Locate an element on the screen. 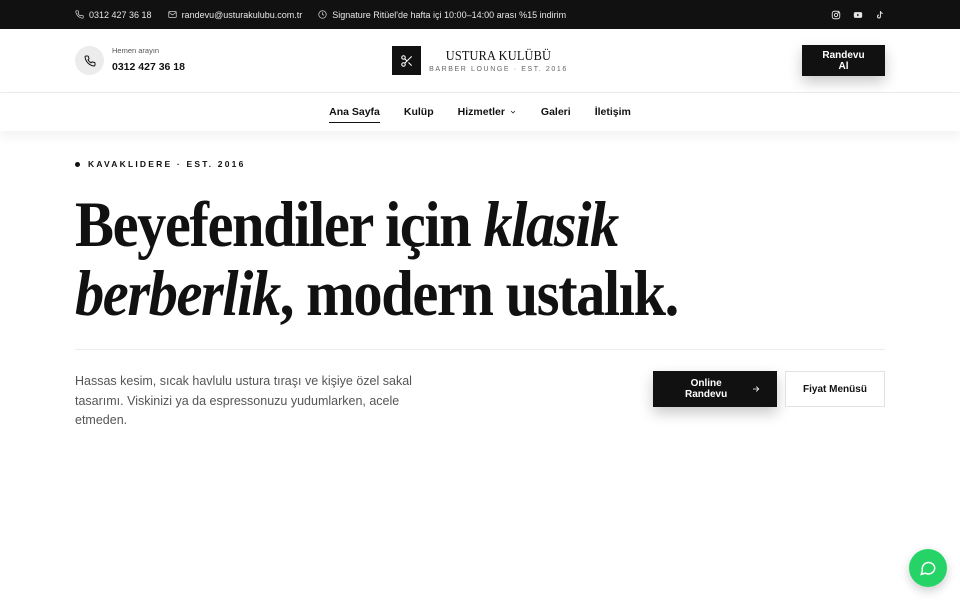 Image resolution: width=960 pixels, height=600 pixels. tiktok-icon is located at coordinates (879, 14).